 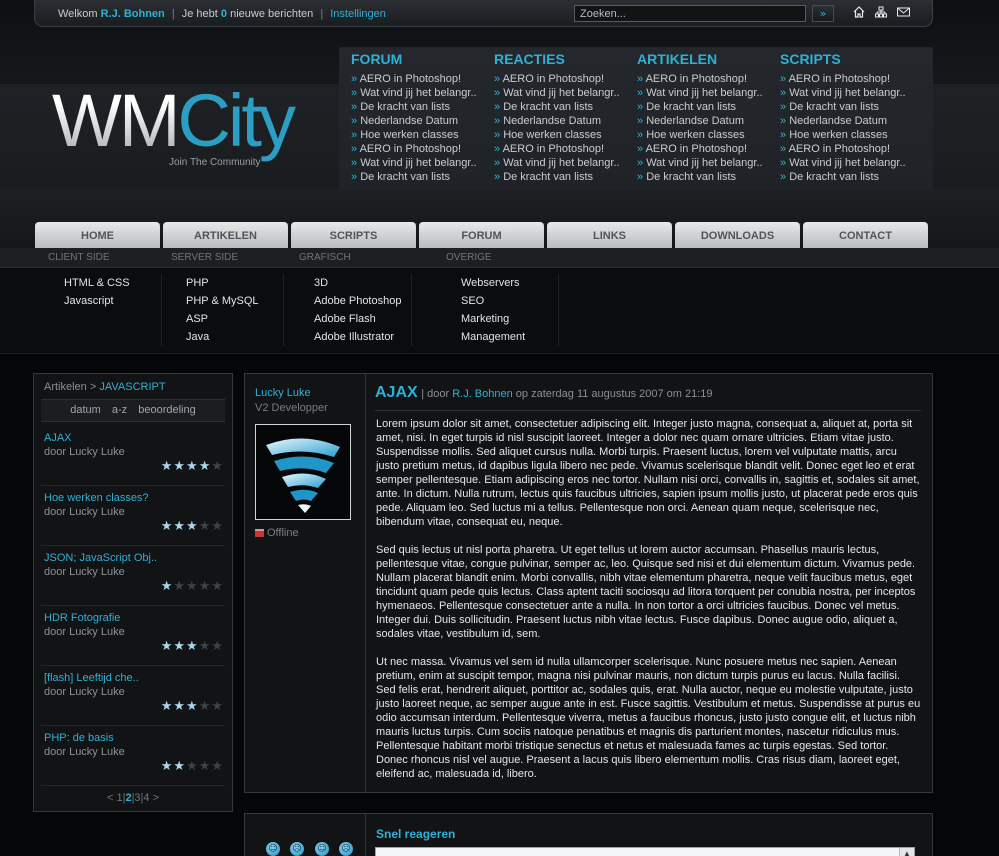 I want to click on quicklinks-title: REACTIES, so click(x=564, y=61).